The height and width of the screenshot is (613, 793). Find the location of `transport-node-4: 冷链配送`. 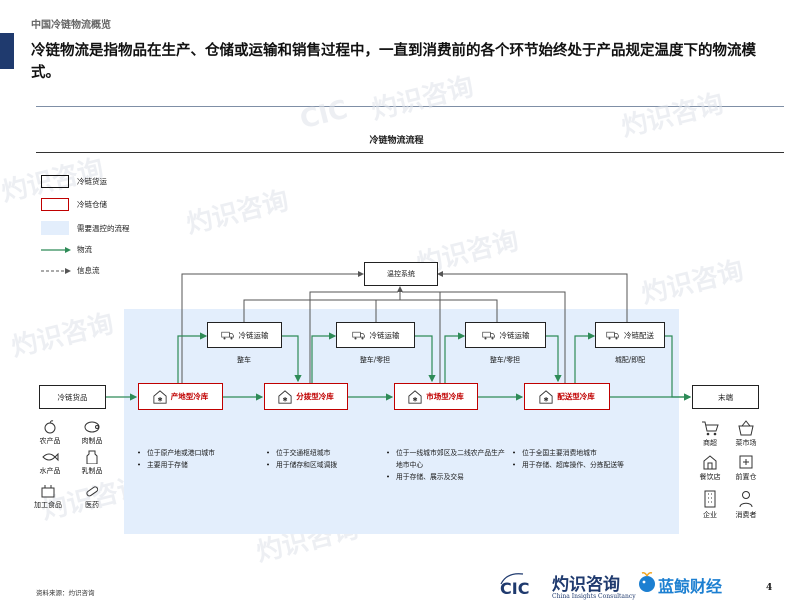

transport-node-4: 冷链配送 is located at coordinates (630, 335).